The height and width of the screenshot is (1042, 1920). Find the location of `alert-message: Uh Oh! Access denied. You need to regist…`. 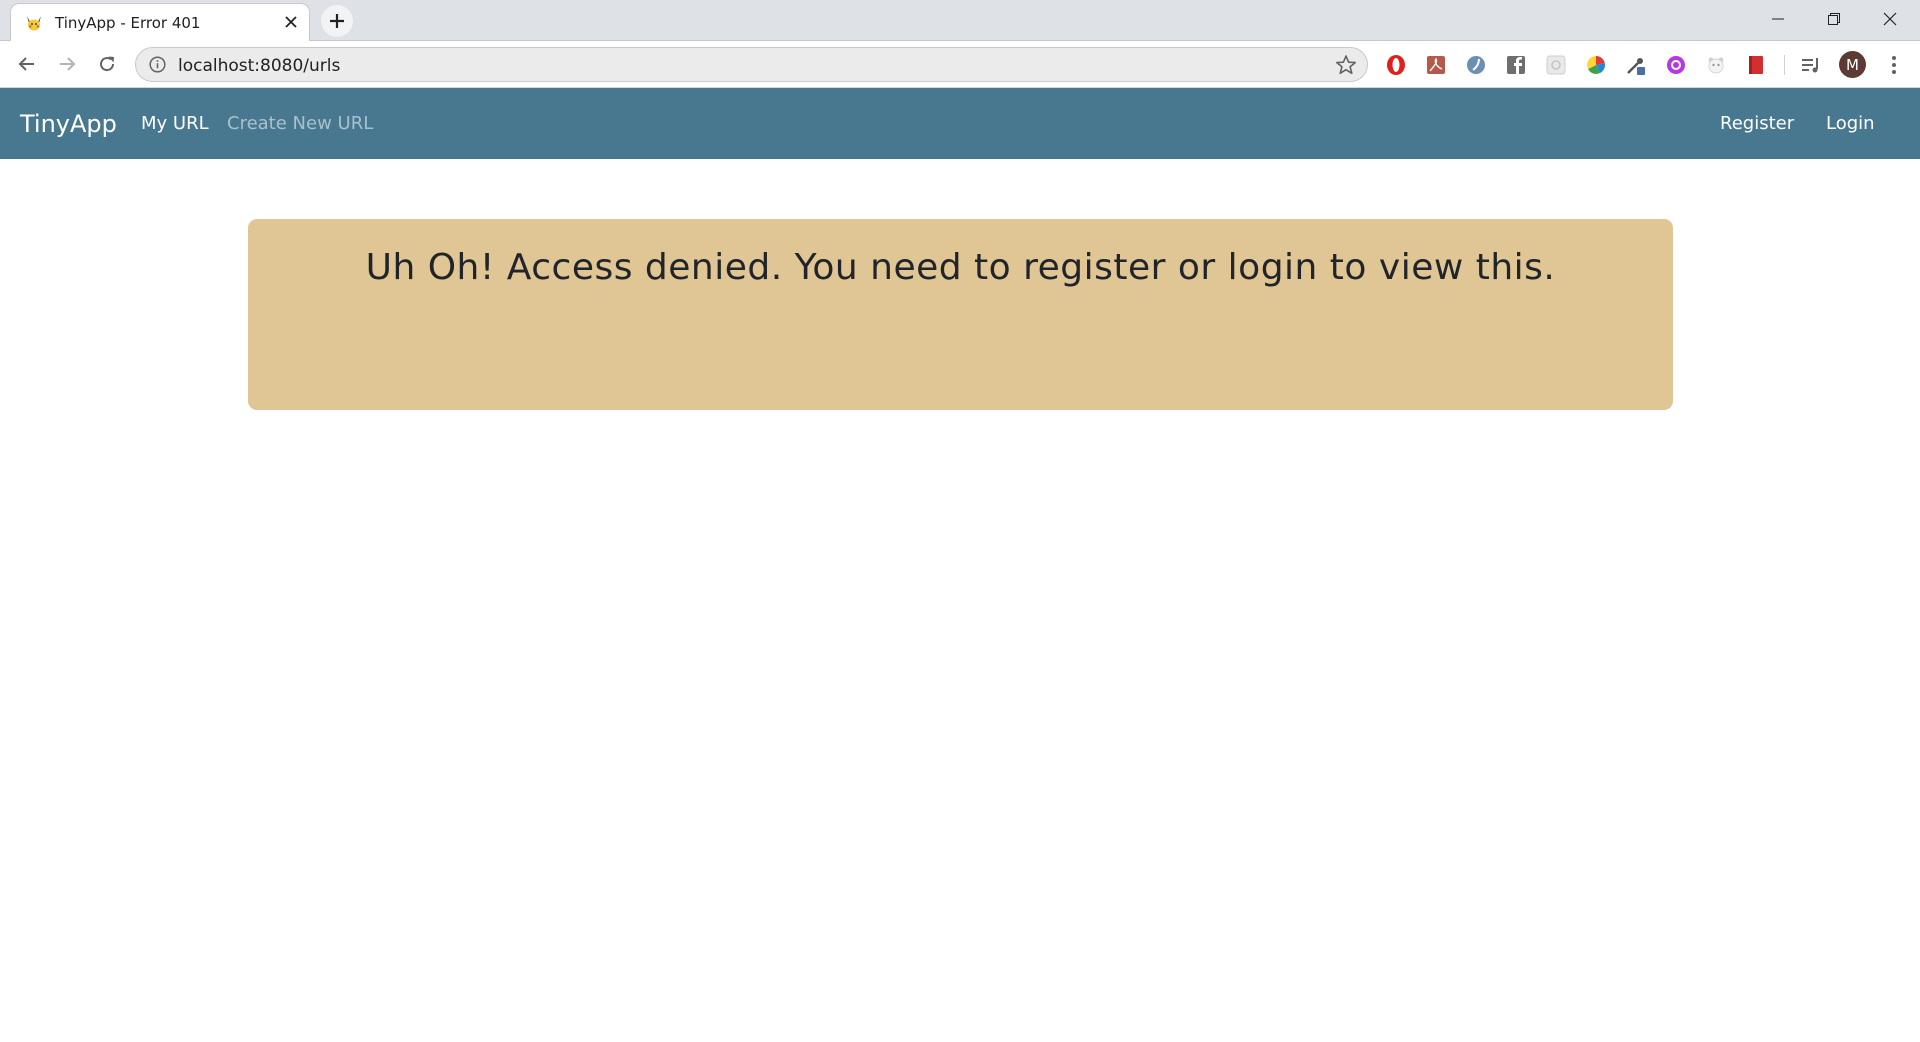

alert-message: Uh Oh! Access denied. You need to regist… is located at coordinates (960, 267).